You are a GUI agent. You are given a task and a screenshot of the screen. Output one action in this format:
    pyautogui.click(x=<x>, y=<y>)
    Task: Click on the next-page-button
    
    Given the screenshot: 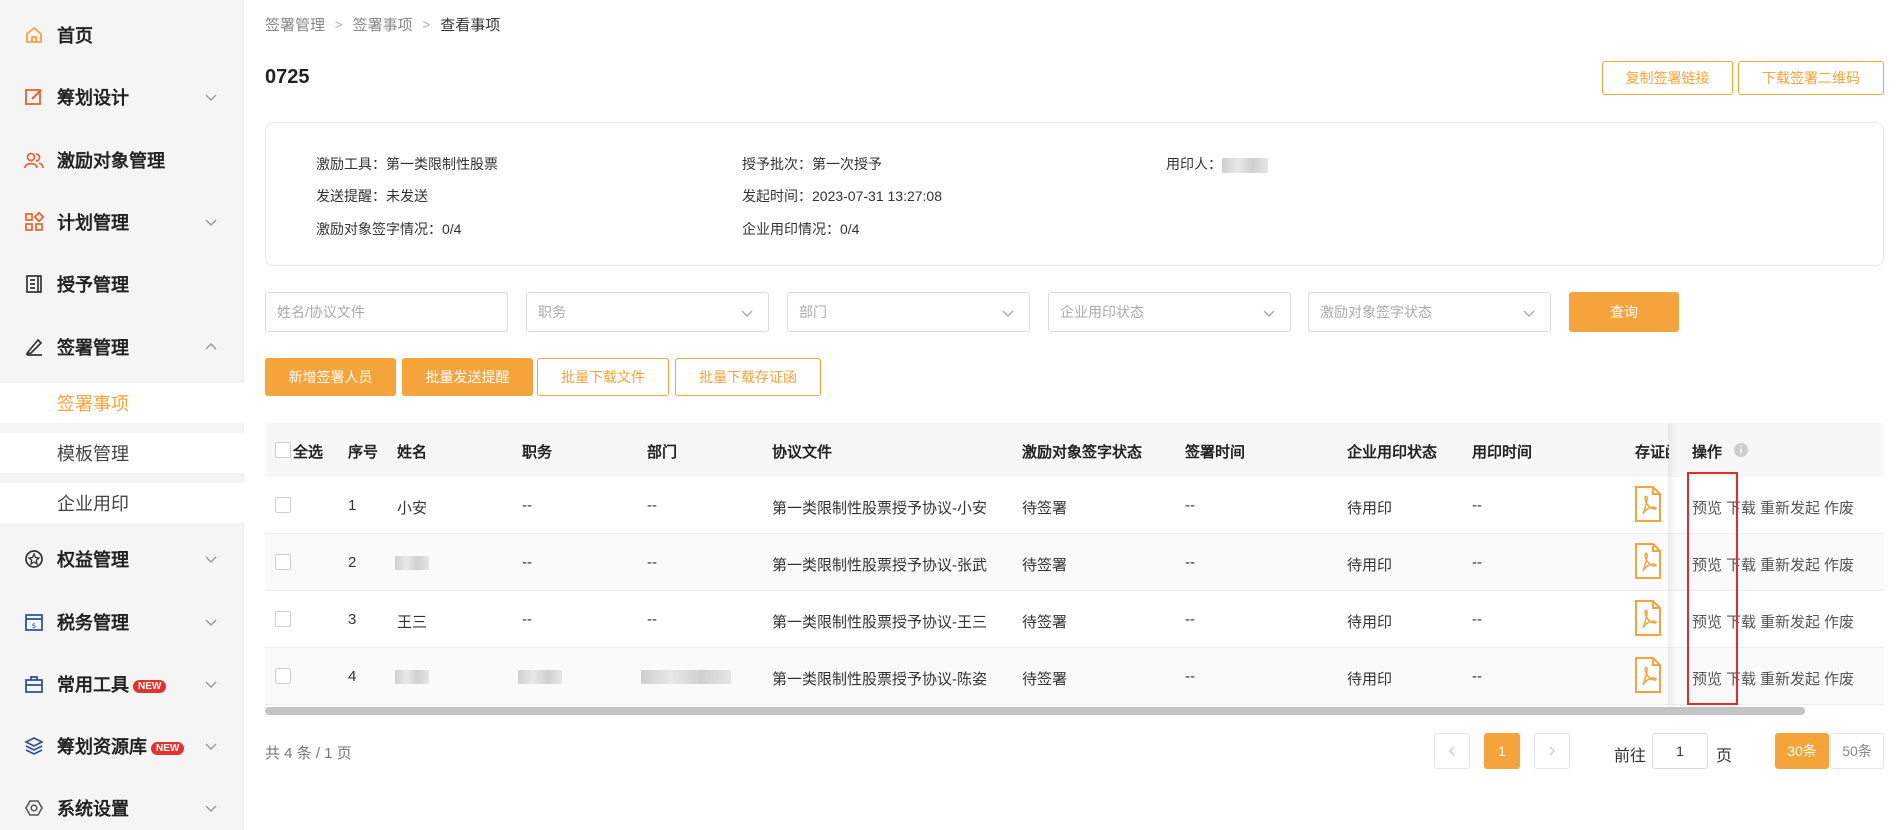 What is the action you would take?
    pyautogui.click(x=1552, y=751)
    